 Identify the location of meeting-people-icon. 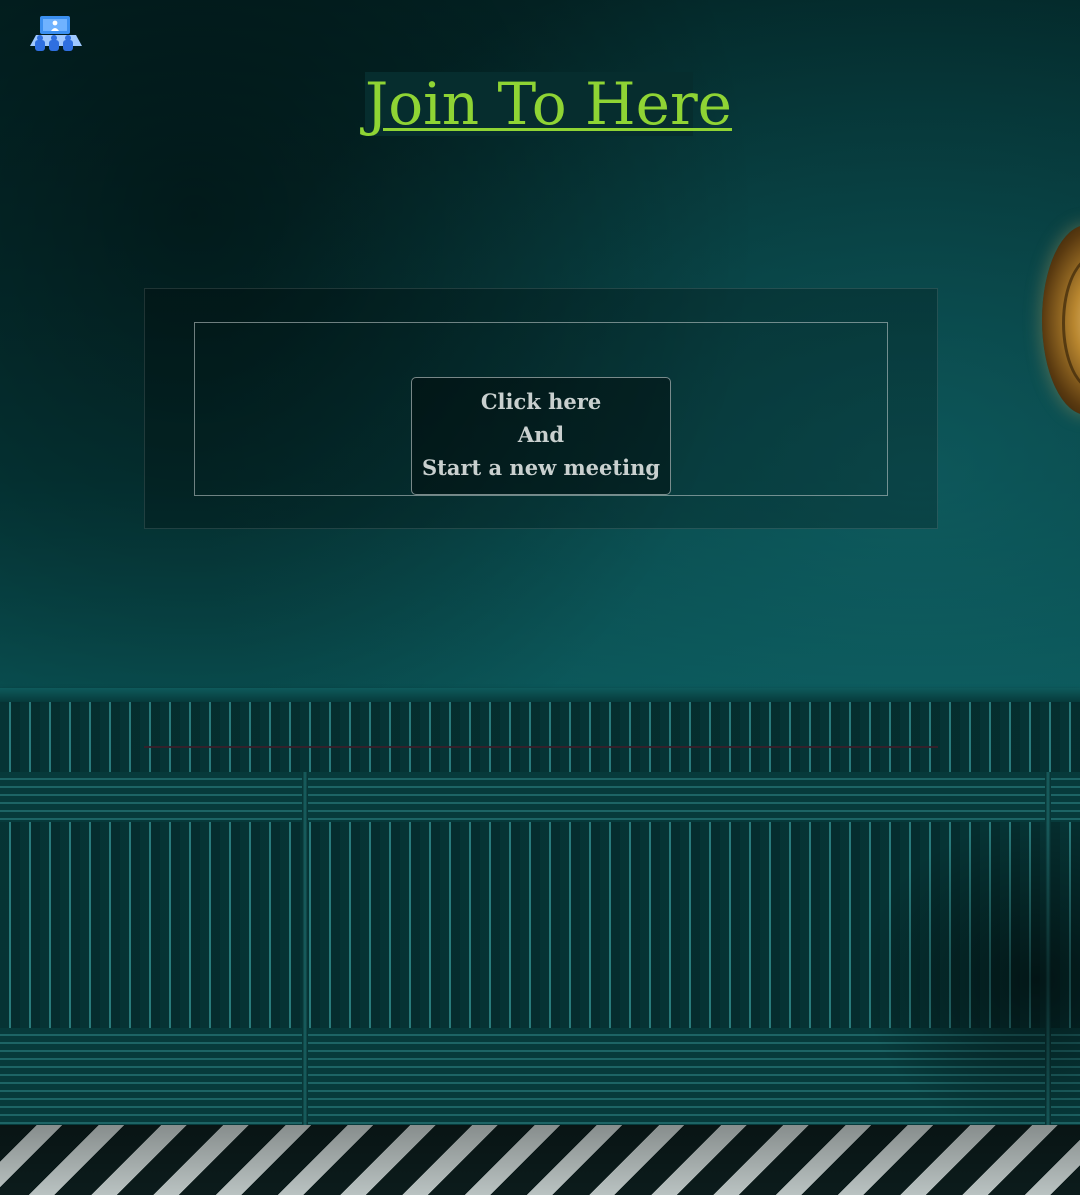
(56, 34).